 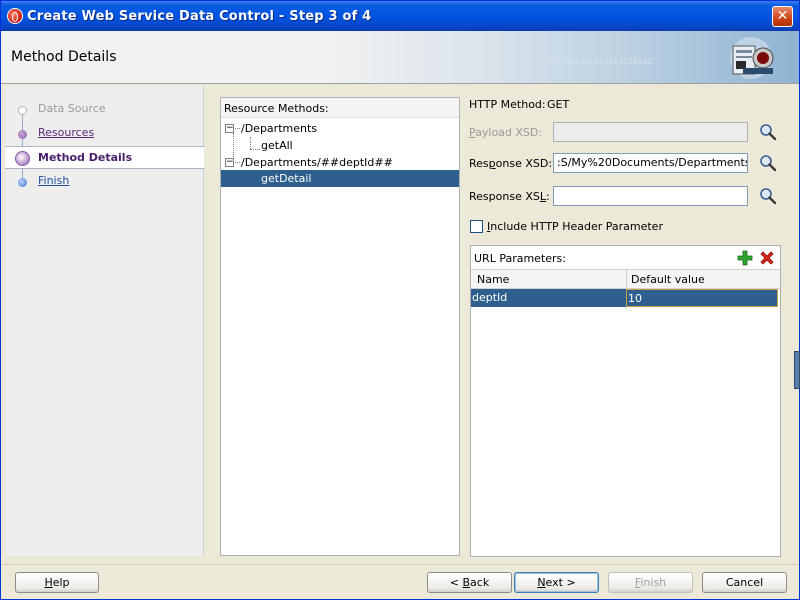 What do you see at coordinates (507, 104) in the screenshot?
I see `http-method-label: HTTP Method:` at bounding box center [507, 104].